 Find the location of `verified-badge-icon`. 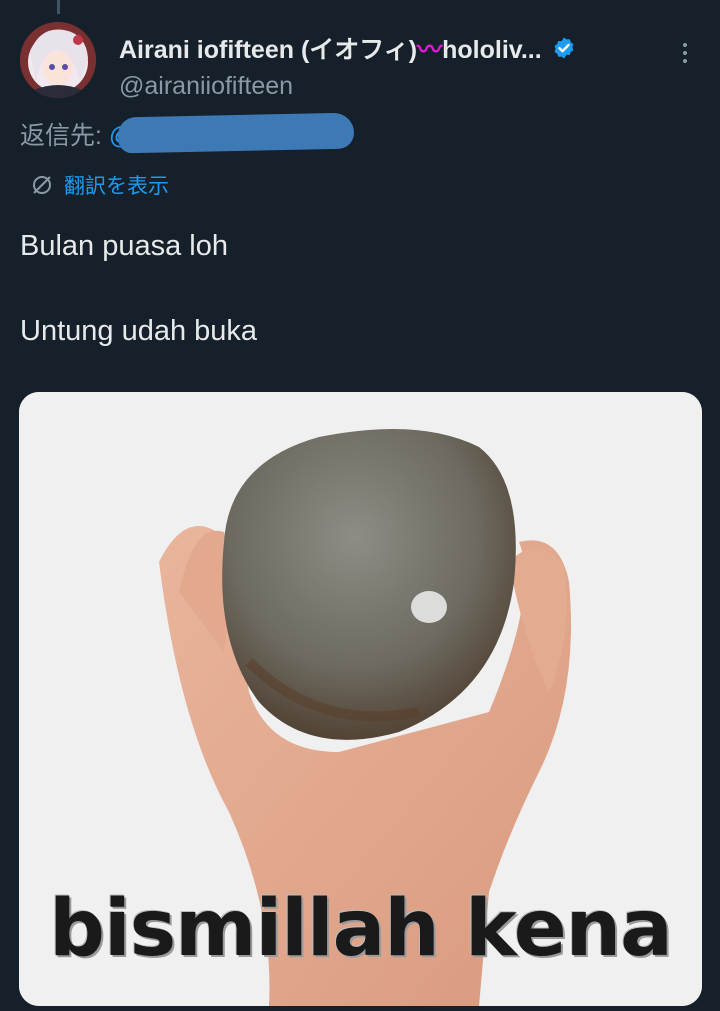

verified-badge-icon is located at coordinates (564, 48).